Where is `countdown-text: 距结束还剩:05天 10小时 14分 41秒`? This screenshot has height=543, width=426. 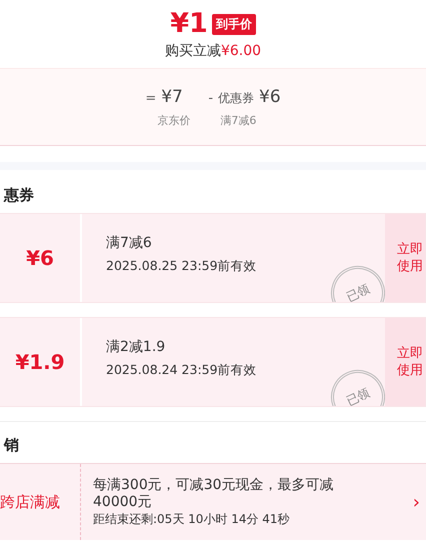 countdown-text: 距结束还剩:05天 10小时 14分 41秒 is located at coordinates (192, 519).